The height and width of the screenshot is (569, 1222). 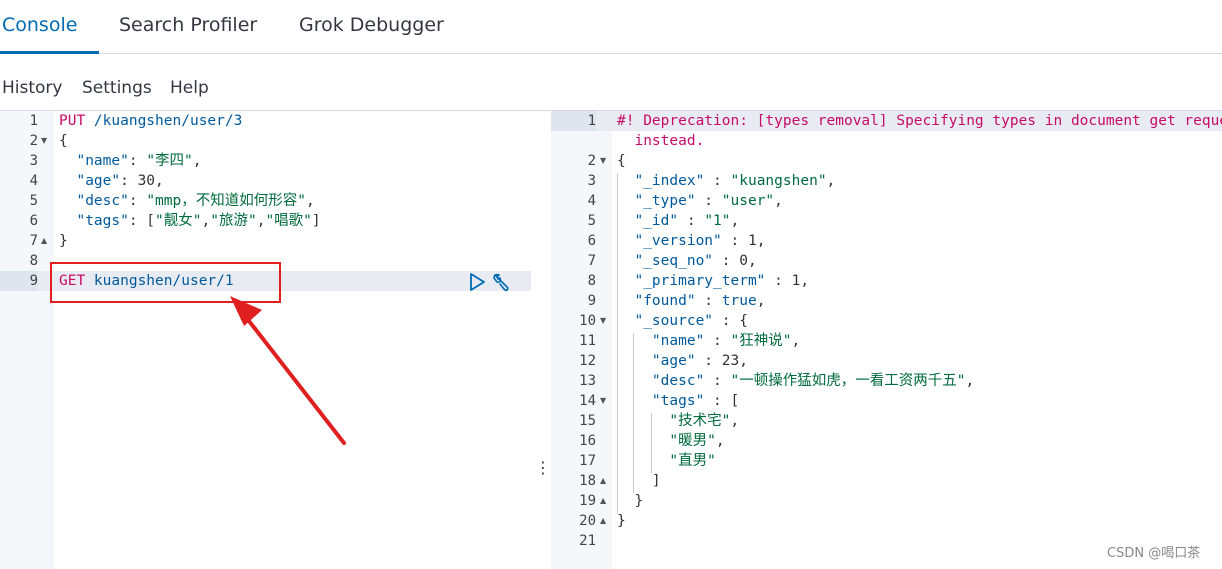 What do you see at coordinates (288, 370) in the screenshot?
I see `annotation-arrow-icon` at bounding box center [288, 370].